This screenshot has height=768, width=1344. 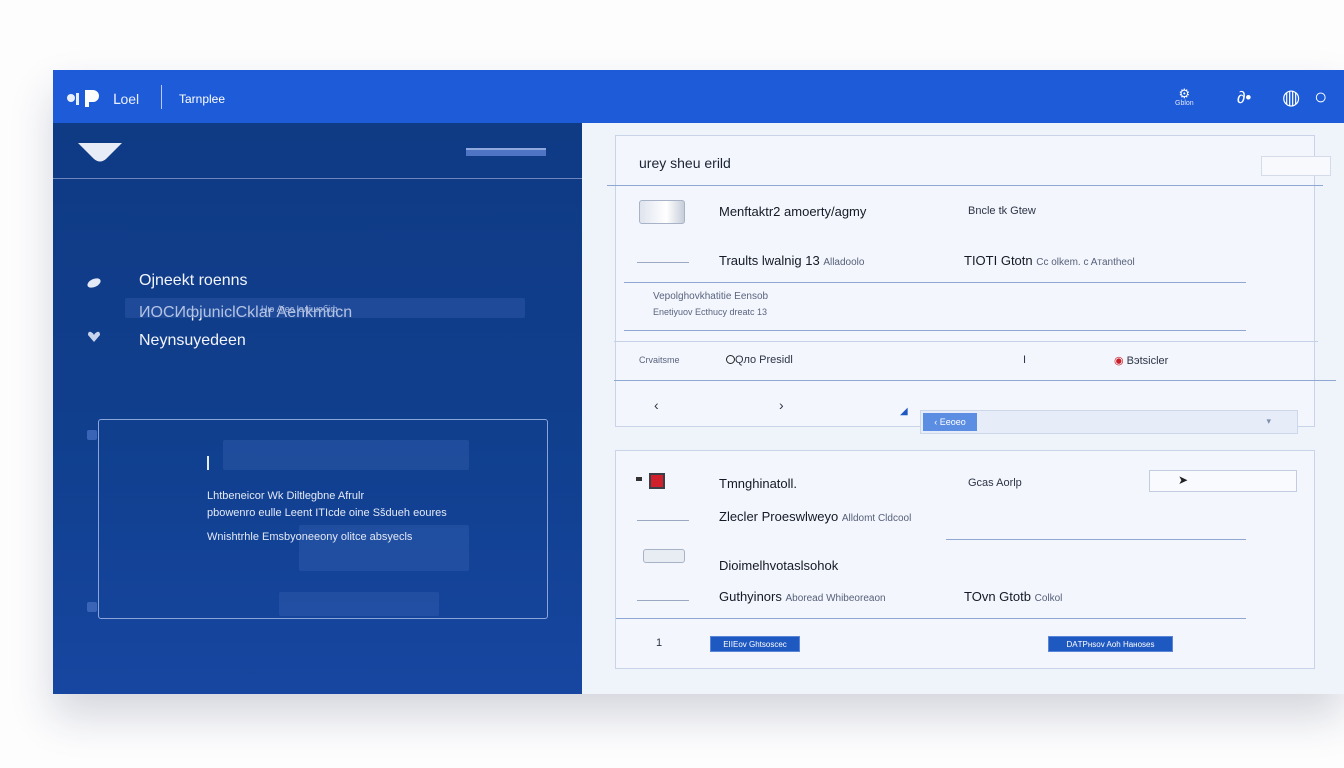 What do you see at coordinates (83, 98) in the screenshot?
I see `logo-icon` at bounding box center [83, 98].